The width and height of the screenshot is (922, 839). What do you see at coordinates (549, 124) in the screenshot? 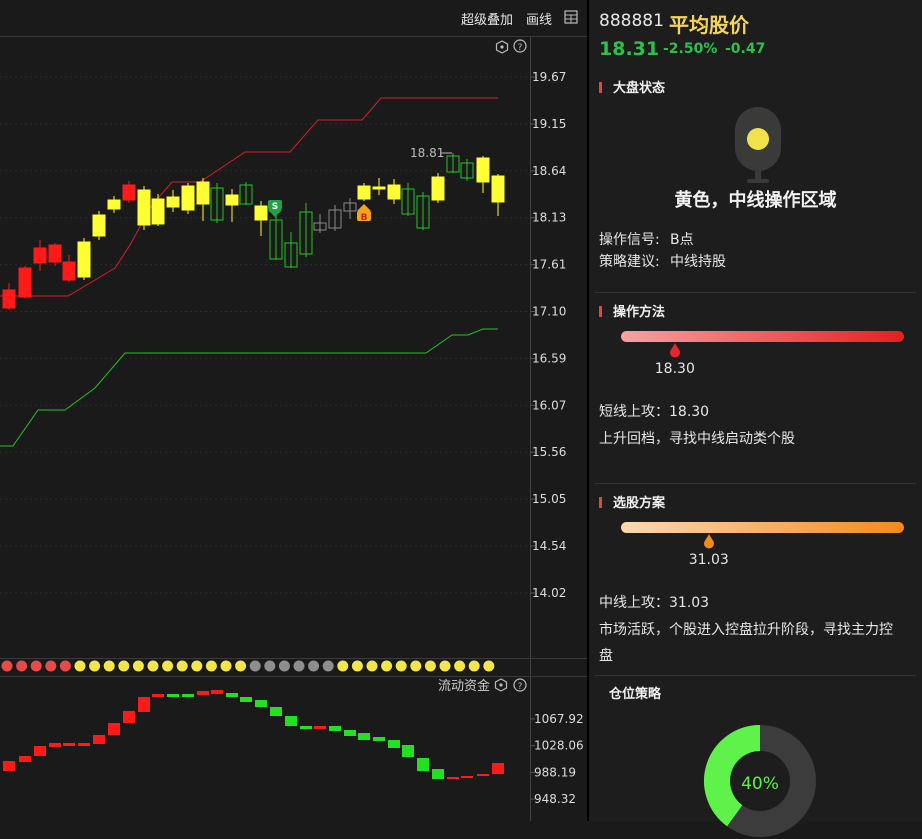
I see `price-axis-label: 19.15` at bounding box center [549, 124].